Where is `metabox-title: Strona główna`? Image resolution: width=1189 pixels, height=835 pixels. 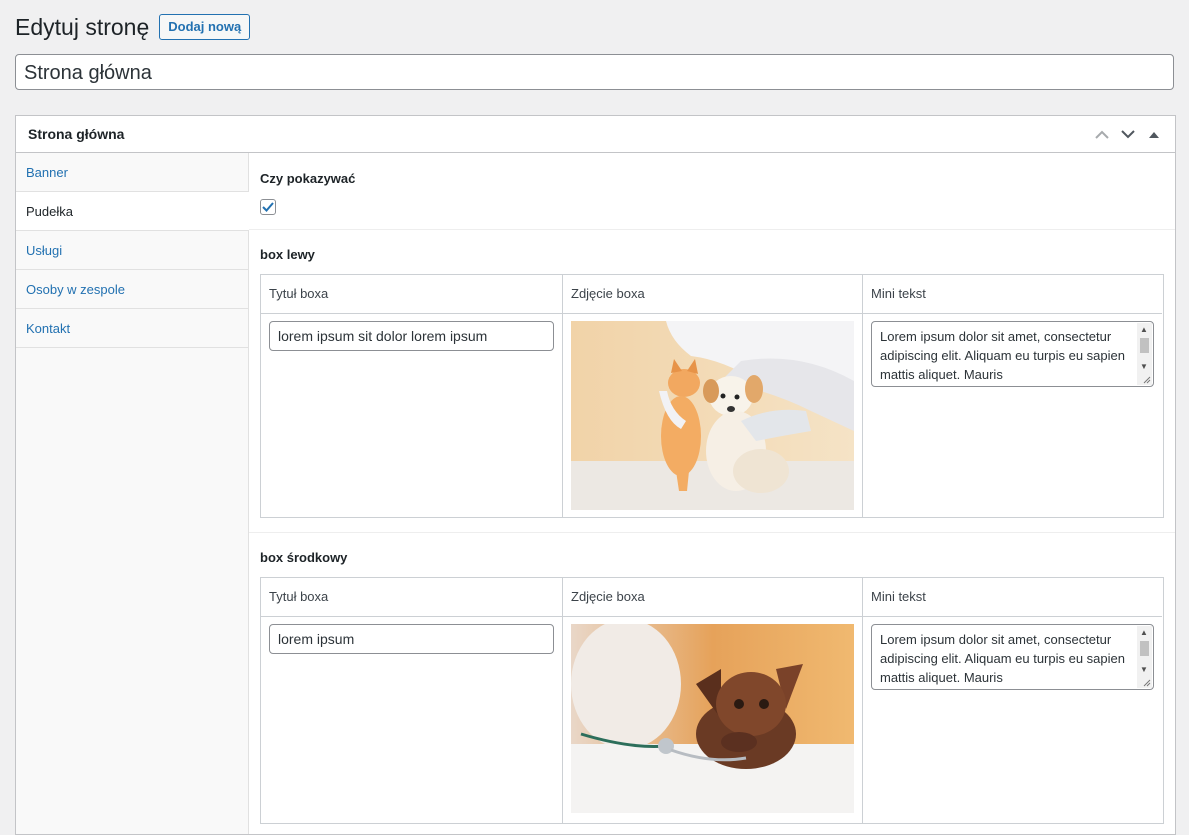
metabox-title: Strona główna is located at coordinates (76, 134).